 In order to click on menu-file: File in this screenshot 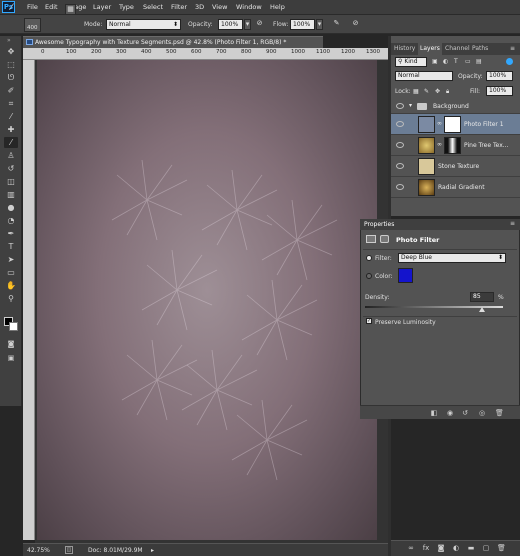, I will do `click(32, 7)`.